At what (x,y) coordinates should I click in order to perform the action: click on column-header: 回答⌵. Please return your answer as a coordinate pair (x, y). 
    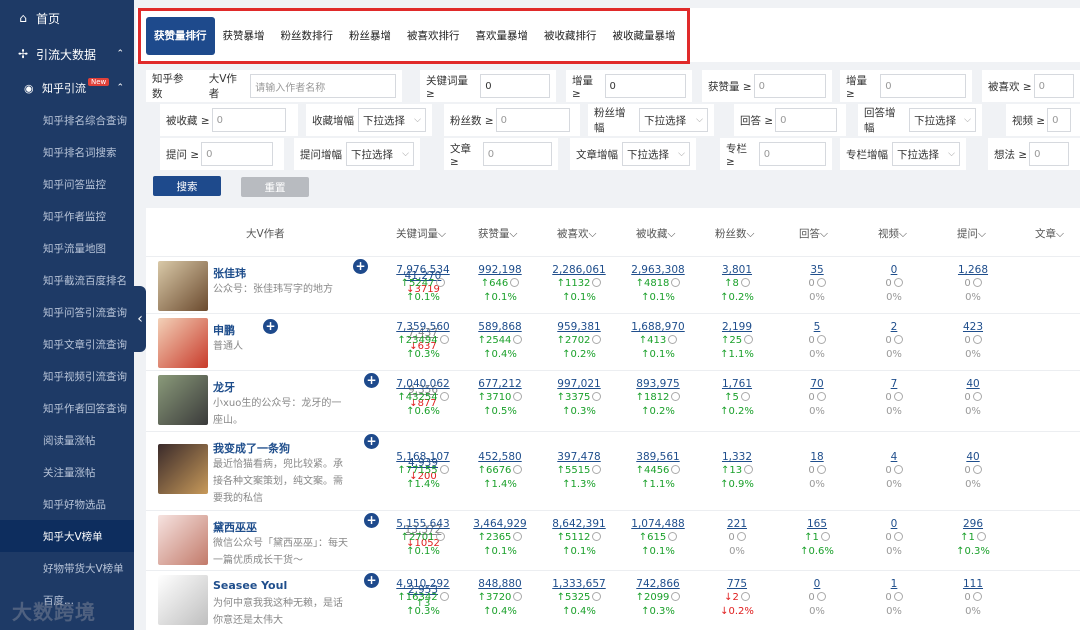
    Looking at the image, I should click on (813, 233).